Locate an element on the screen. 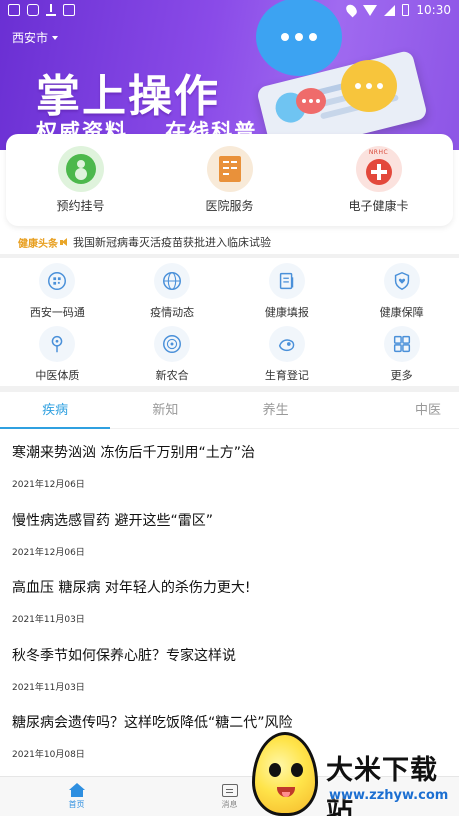 This screenshot has height=816, width=459. grid-label: 西安一码通 is located at coordinates (57, 312).